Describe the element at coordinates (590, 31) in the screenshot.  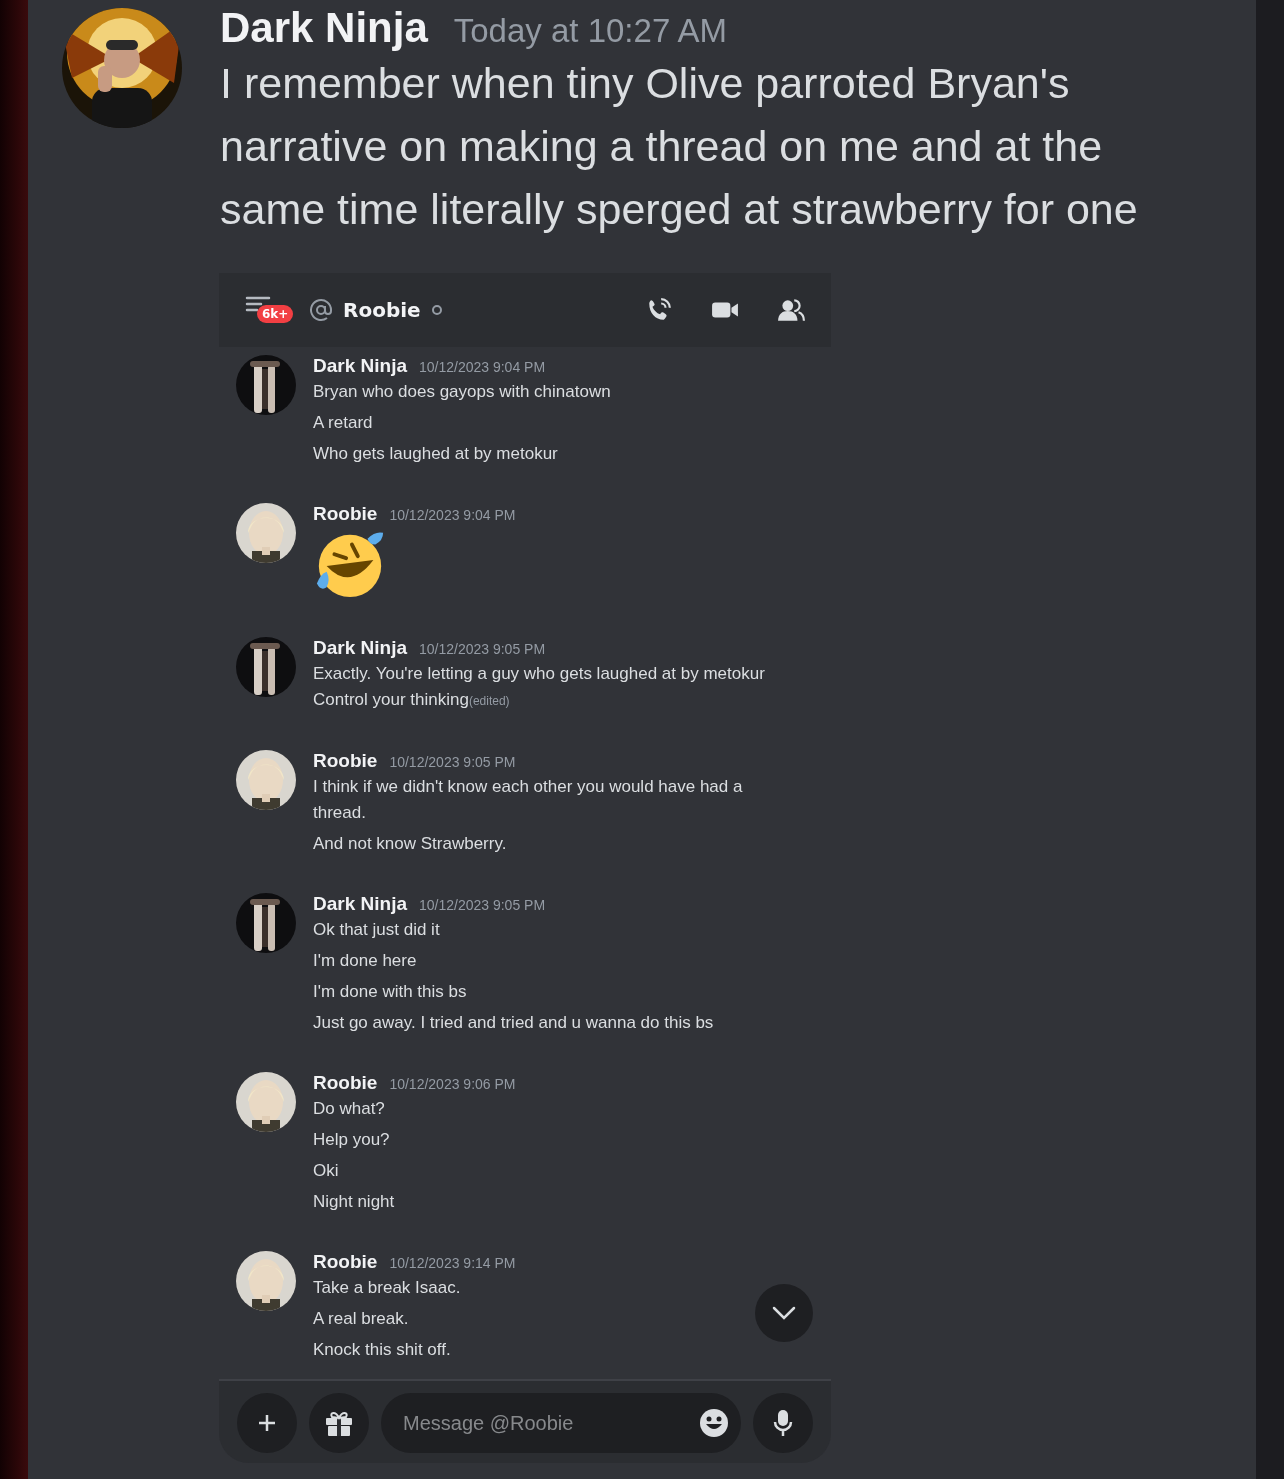
I see `timestamp: Today at 10:27 AM` at that location.